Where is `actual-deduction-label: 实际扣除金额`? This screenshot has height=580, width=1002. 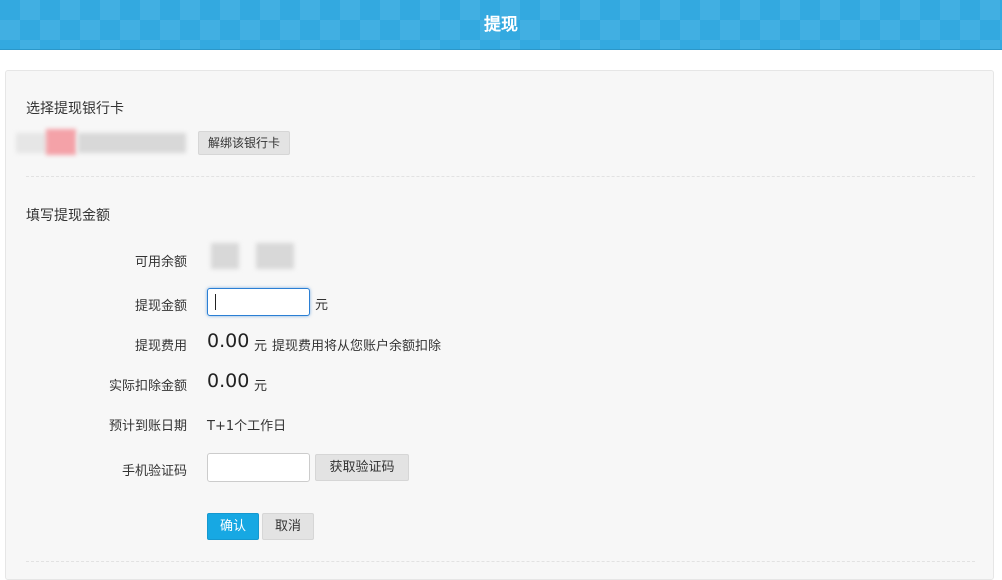 actual-deduction-label: 实际扣除金额 is located at coordinates (147, 386).